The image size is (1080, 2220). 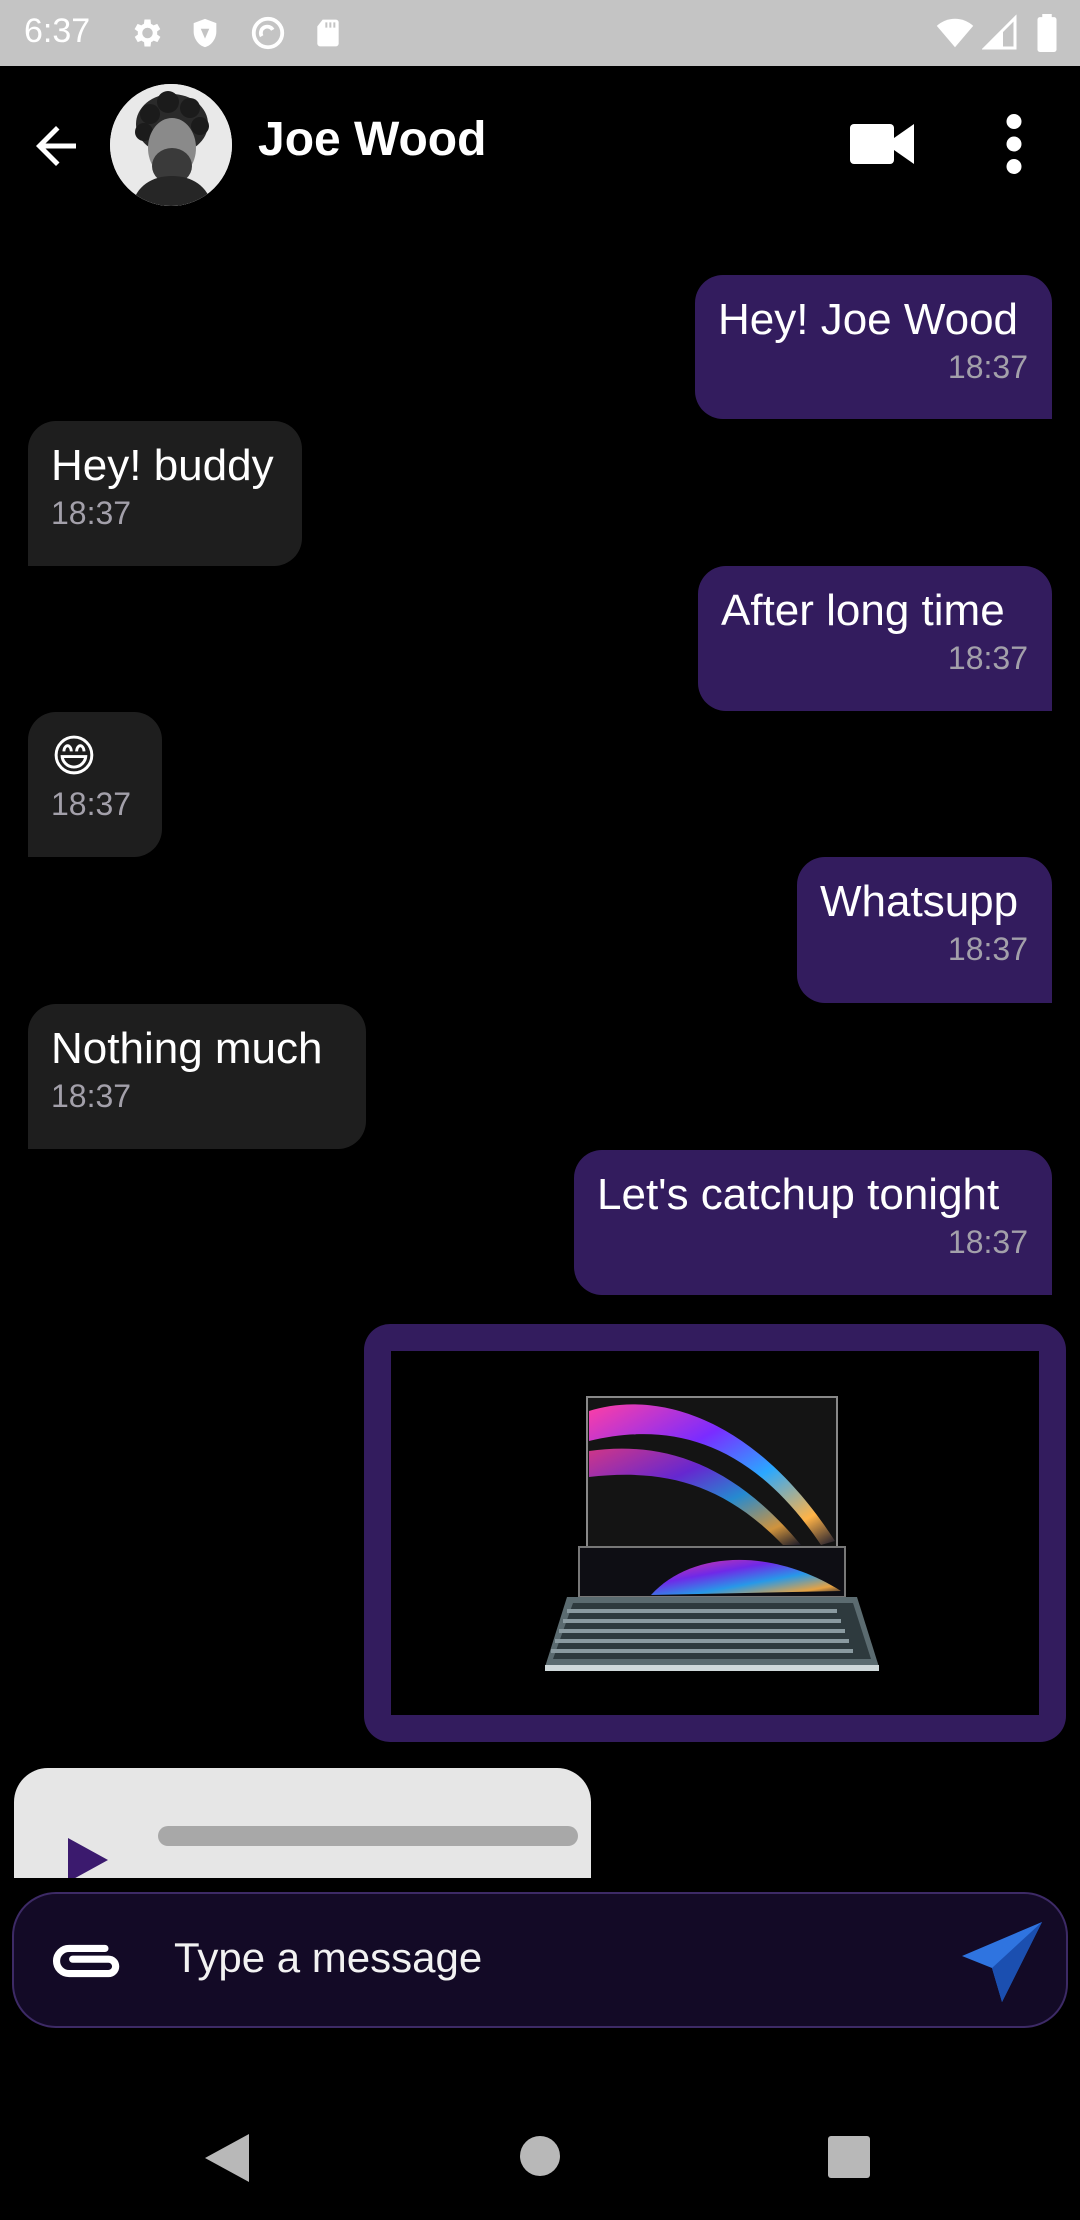 I want to click on settings-icon, so click(x=147, y=33).